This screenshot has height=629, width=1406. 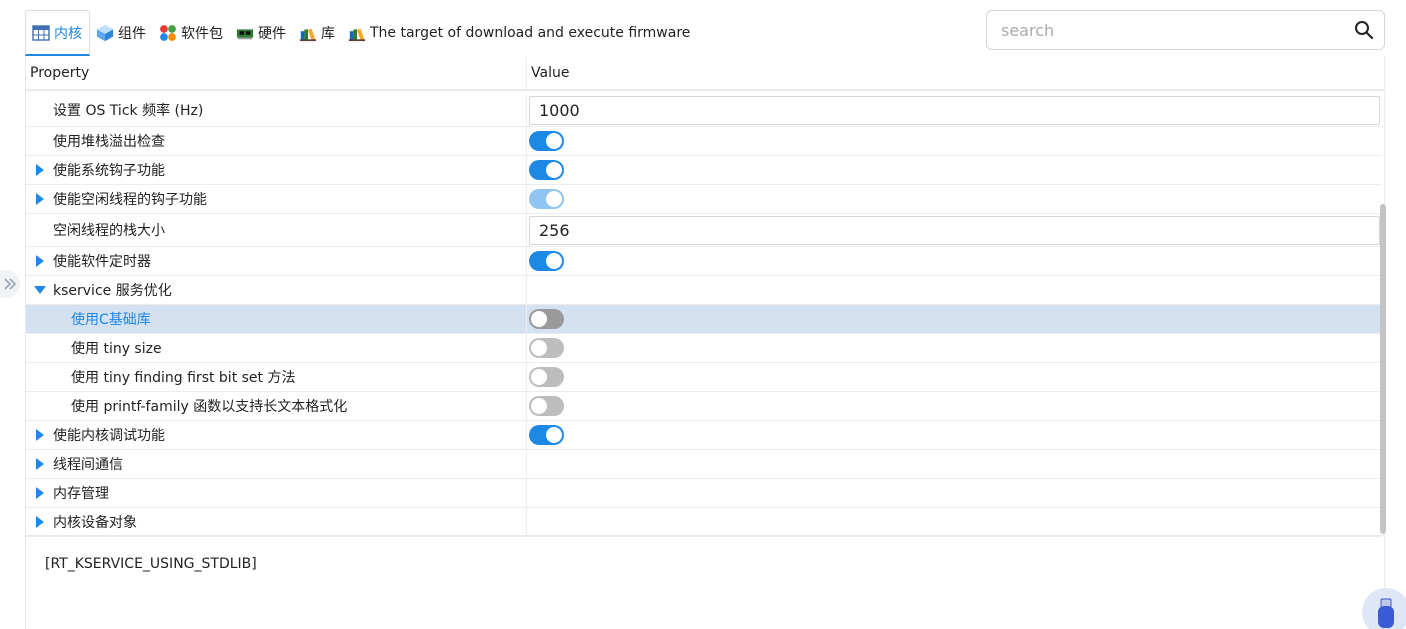 What do you see at coordinates (1386, 613) in the screenshot?
I see `usb-drive-icon` at bounding box center [1386, 613].